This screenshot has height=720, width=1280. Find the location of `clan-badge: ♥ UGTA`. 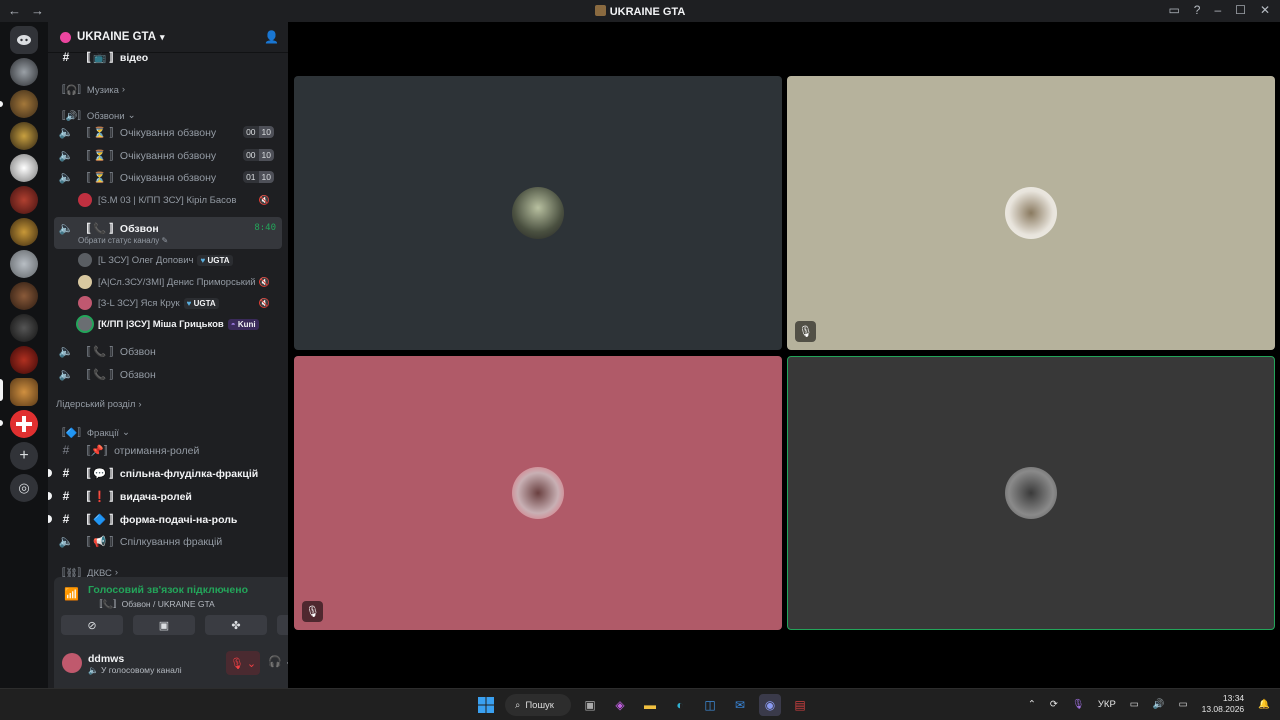

clan-badge: ♥ UGTA is located at coordinates (215, 260).